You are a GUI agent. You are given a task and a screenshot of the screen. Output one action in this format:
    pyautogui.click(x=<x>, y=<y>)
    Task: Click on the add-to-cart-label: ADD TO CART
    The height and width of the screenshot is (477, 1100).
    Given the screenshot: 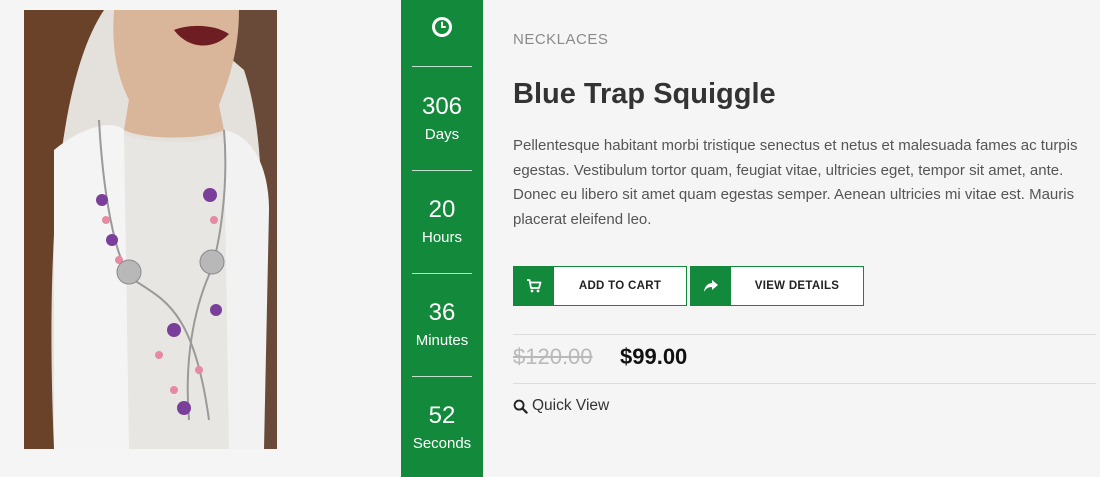 What is the action you would take?
    pyautogui.click(x=620, y=286)
    